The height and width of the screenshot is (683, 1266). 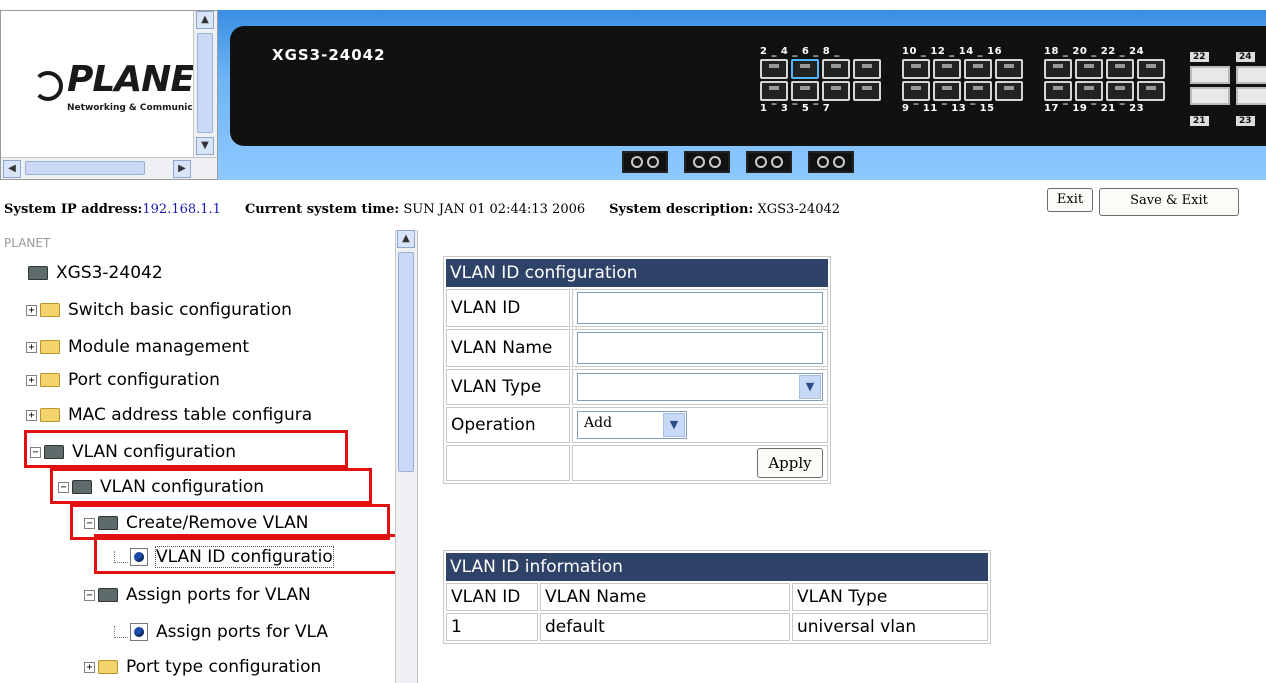 I want to click on tree-item-vlan-configuration-sub: − VLAN configuration, so click(x=161, y=487).